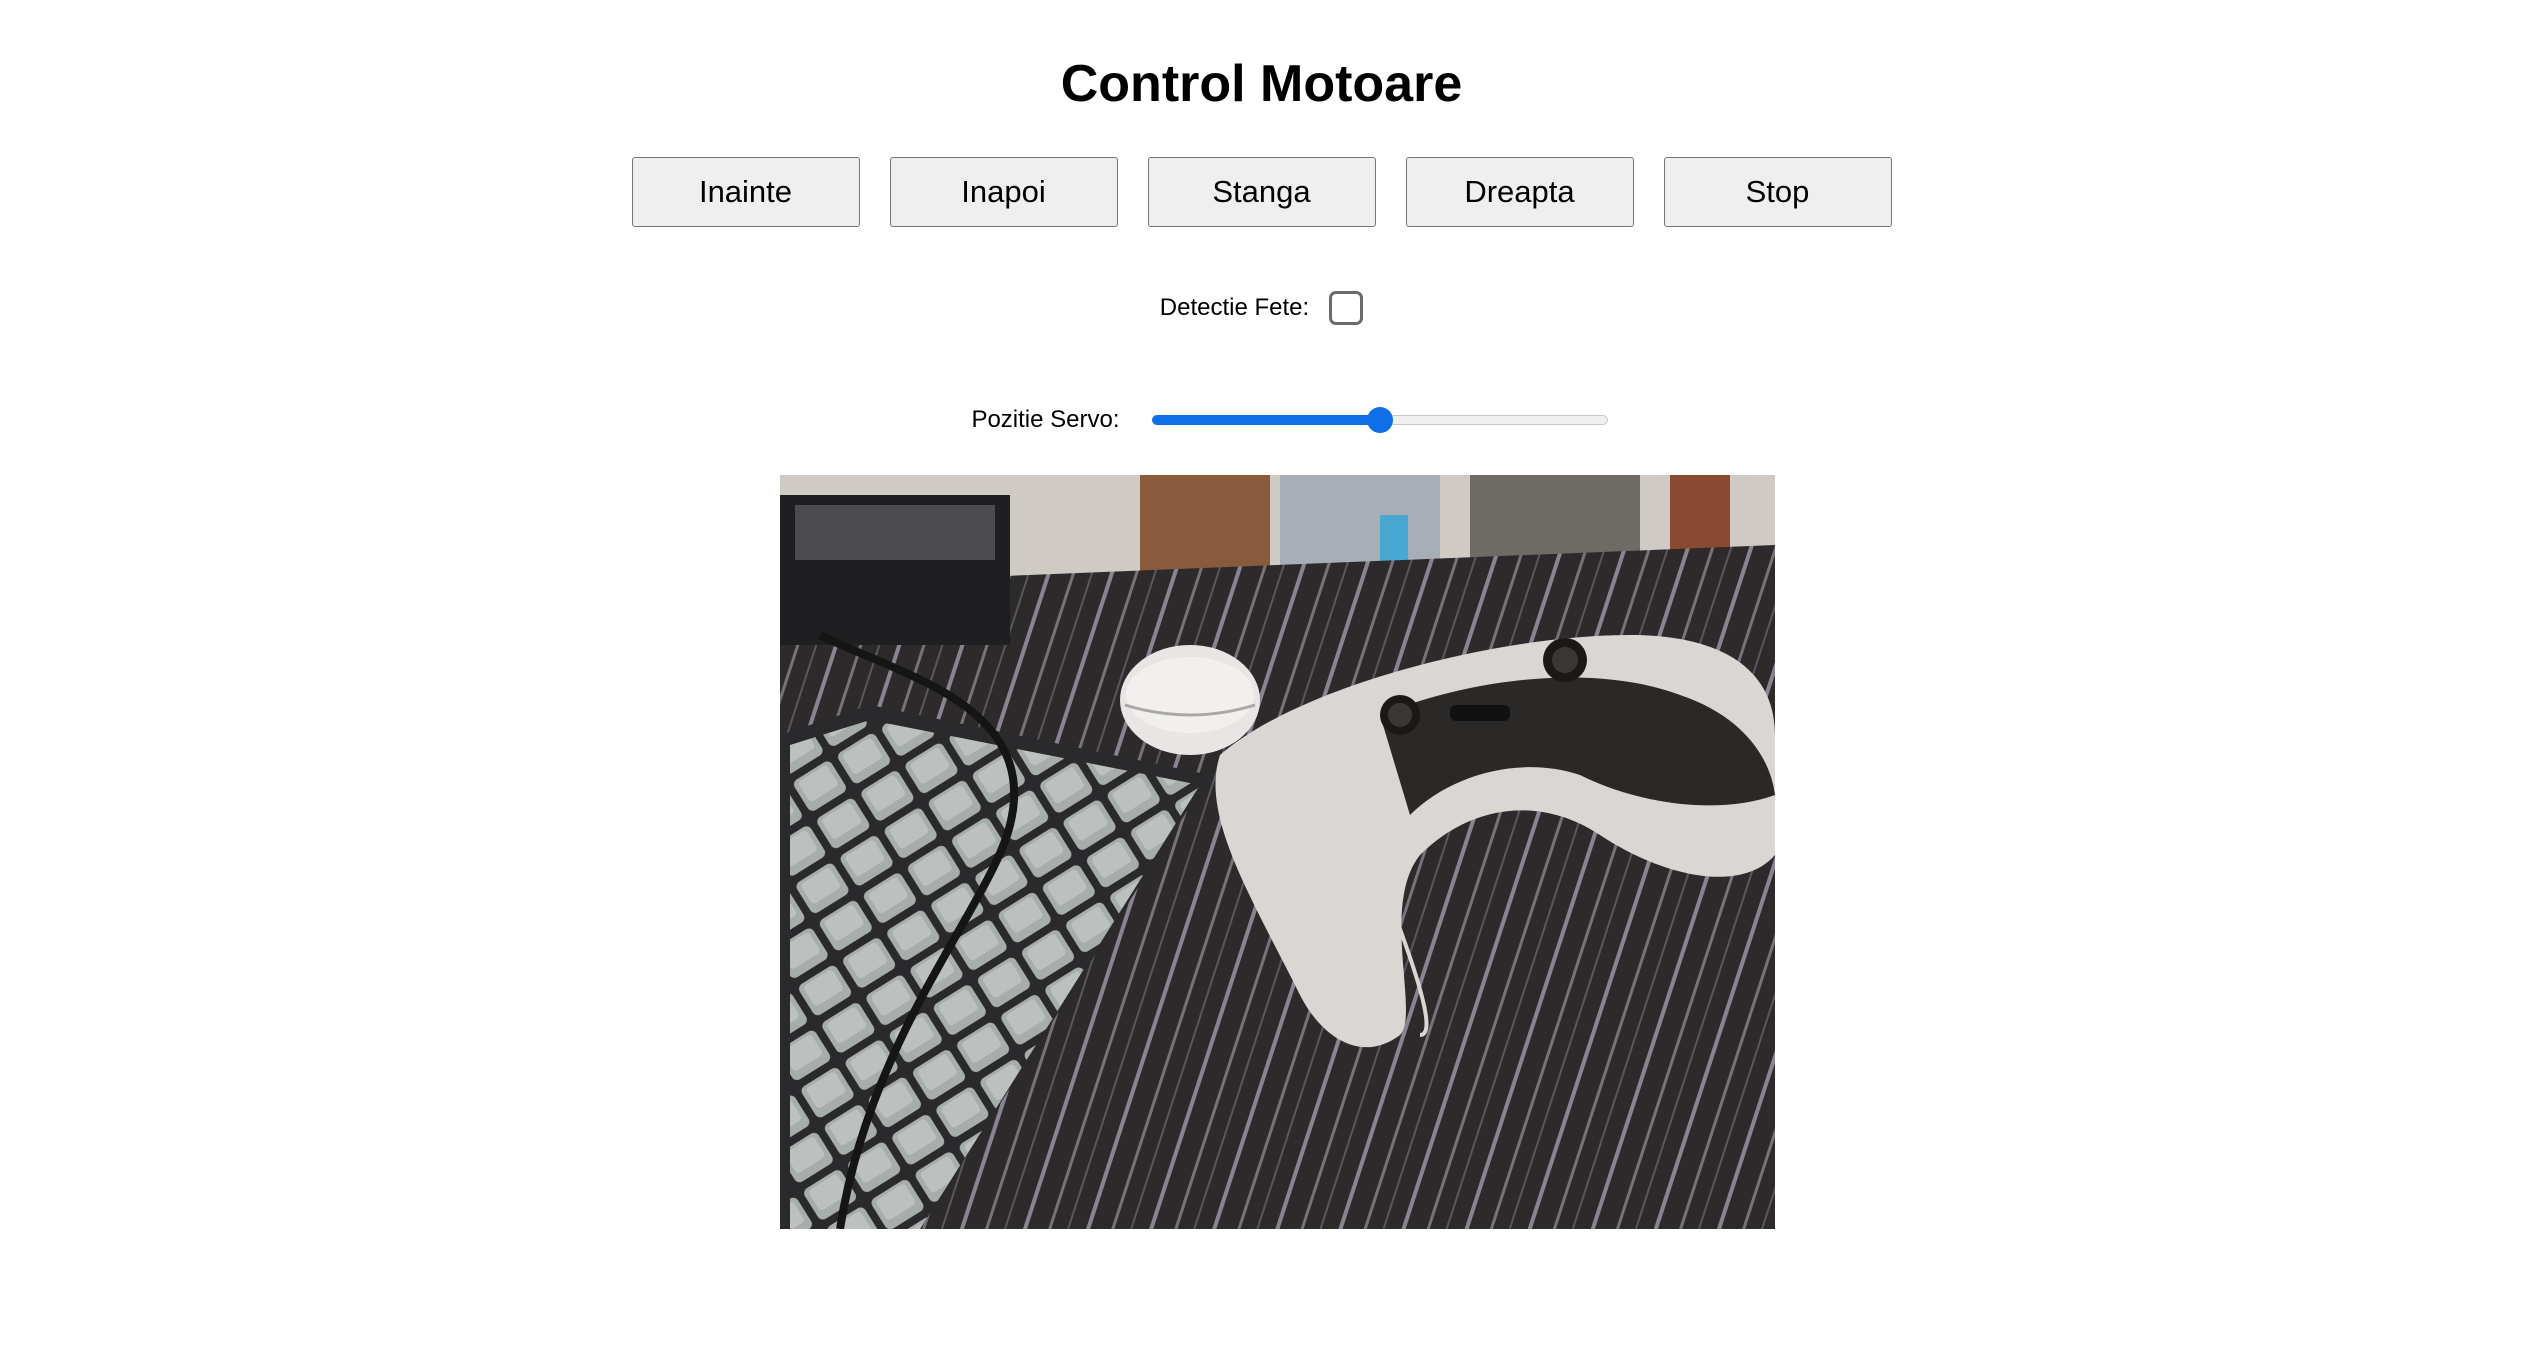 This screenshot has width=2523, height=1363. Describe the element at coordinates (1346, 308) in the screenshot. I see `face-detection-checkbox` at that location.